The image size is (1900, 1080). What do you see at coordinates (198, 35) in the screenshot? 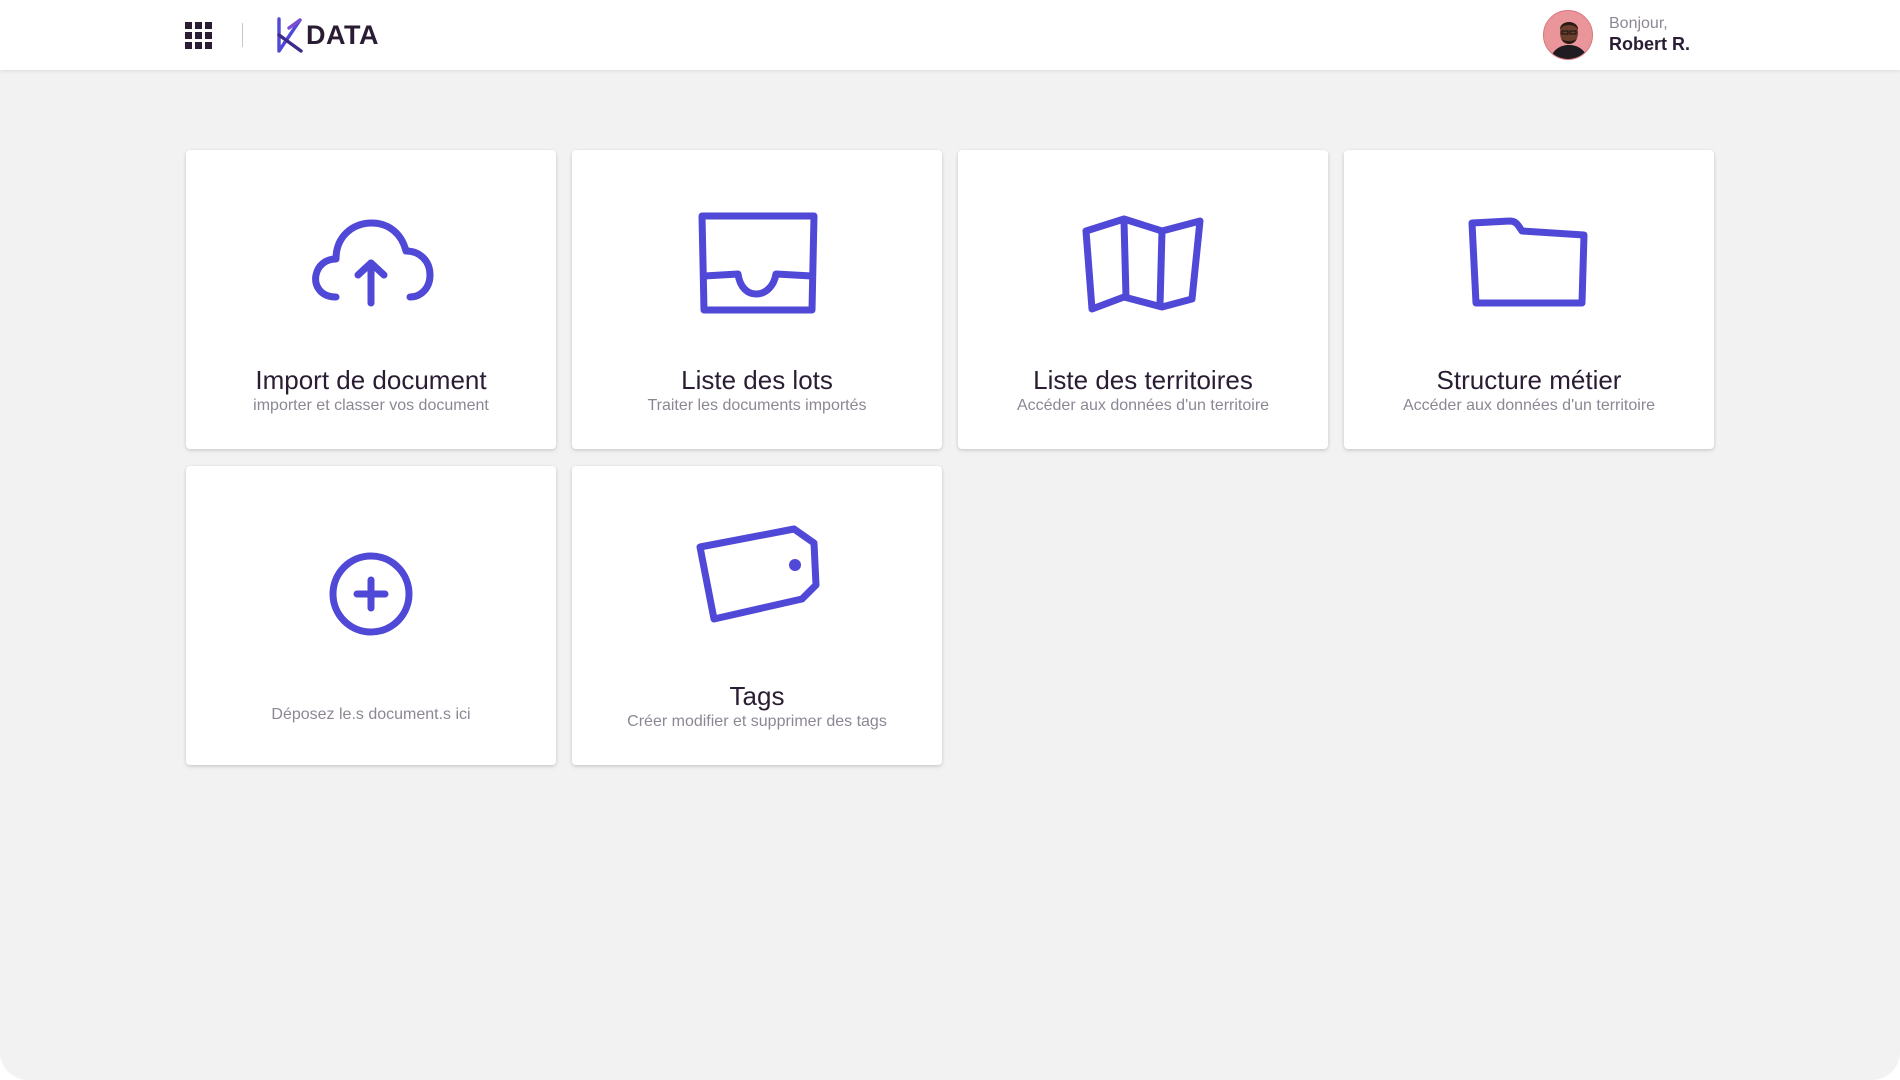
I see `apps-grid-icon` at bounding box center [198, 35].